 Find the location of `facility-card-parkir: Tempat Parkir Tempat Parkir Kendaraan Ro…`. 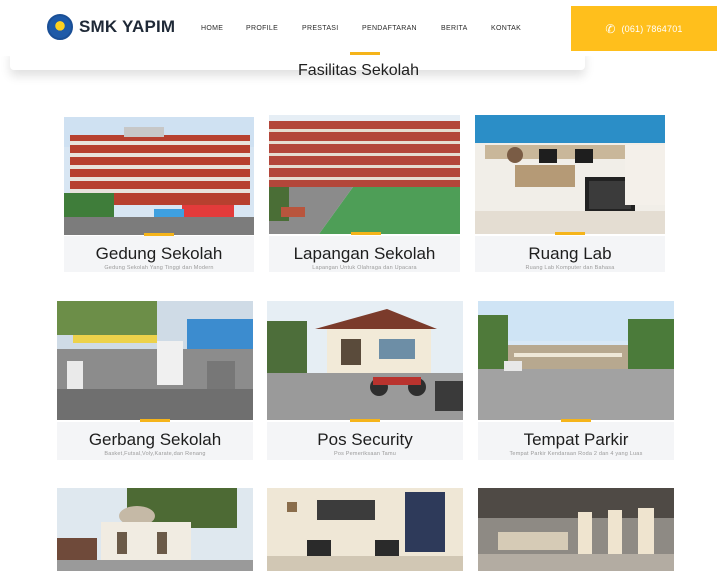

facility-card-parkir: Tempat Parkir Tempat Parkir Kendaraan Ro… is located at coordinates (576, 380).